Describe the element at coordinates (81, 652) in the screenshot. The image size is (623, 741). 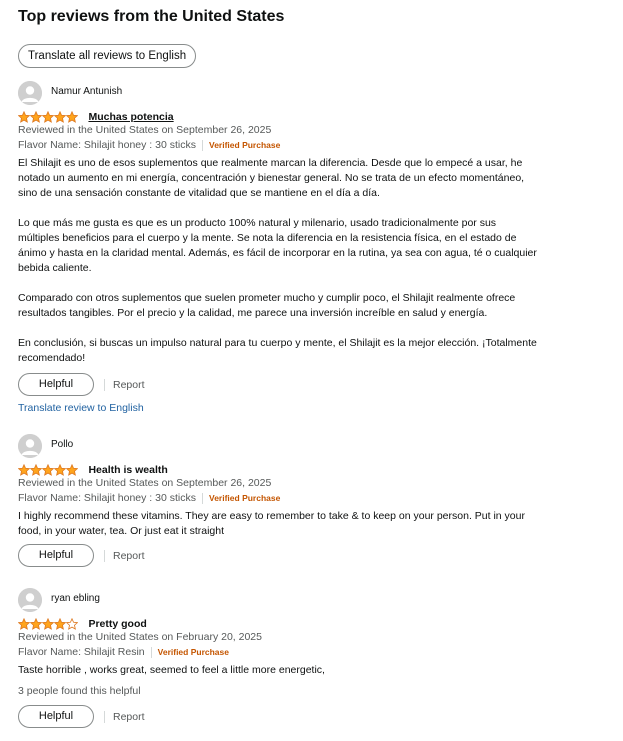
I see `flavor-label: Flavor Name: Shilajit Resin` at that location.